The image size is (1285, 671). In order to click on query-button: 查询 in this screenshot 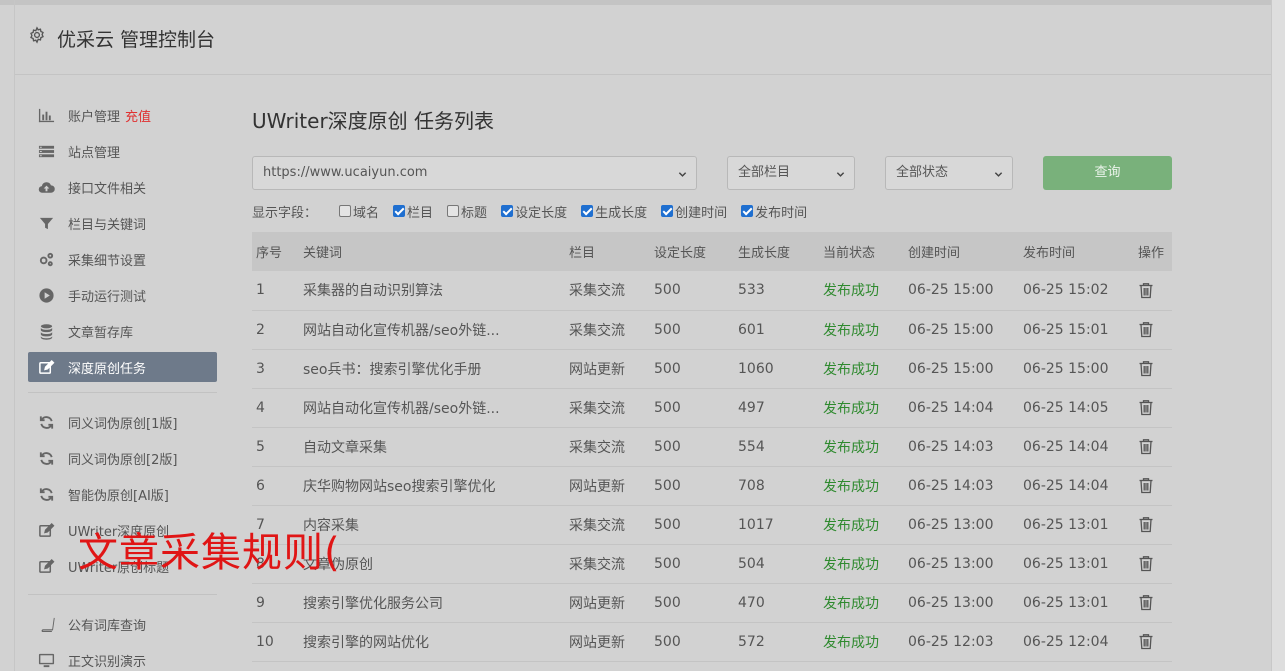, I will do `click(1107, 173)`.